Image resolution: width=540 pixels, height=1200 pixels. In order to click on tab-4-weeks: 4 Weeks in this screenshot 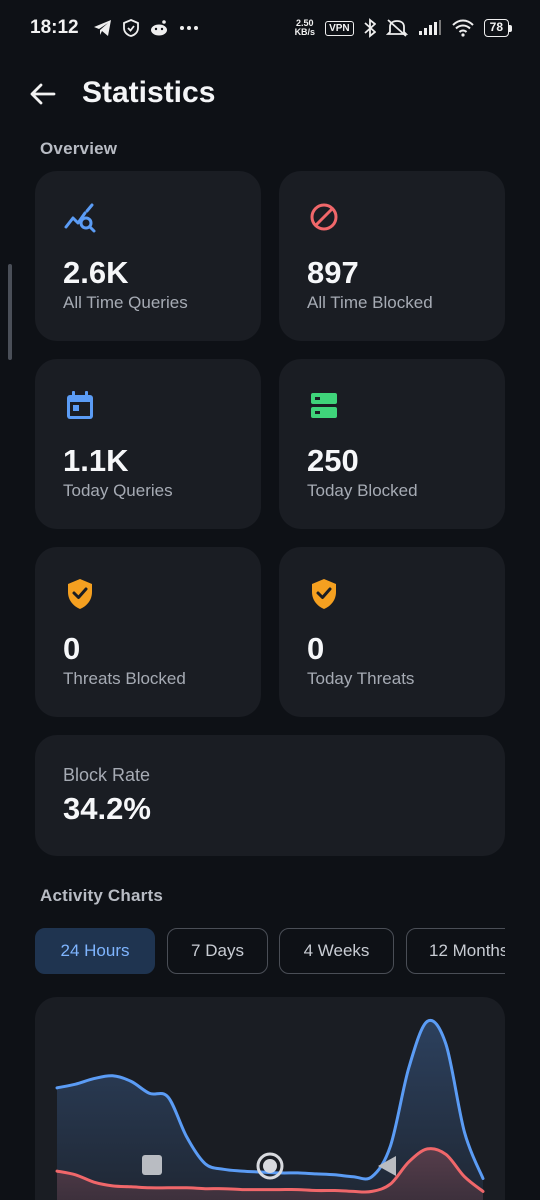, I will do `click(336, 951)`.